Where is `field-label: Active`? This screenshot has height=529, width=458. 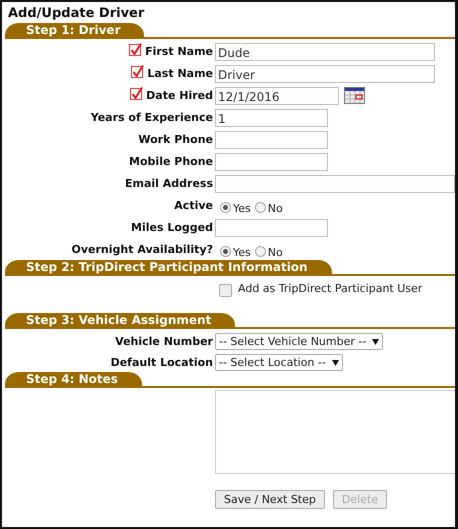
field-label: Active is located at coordinates (193, 205).